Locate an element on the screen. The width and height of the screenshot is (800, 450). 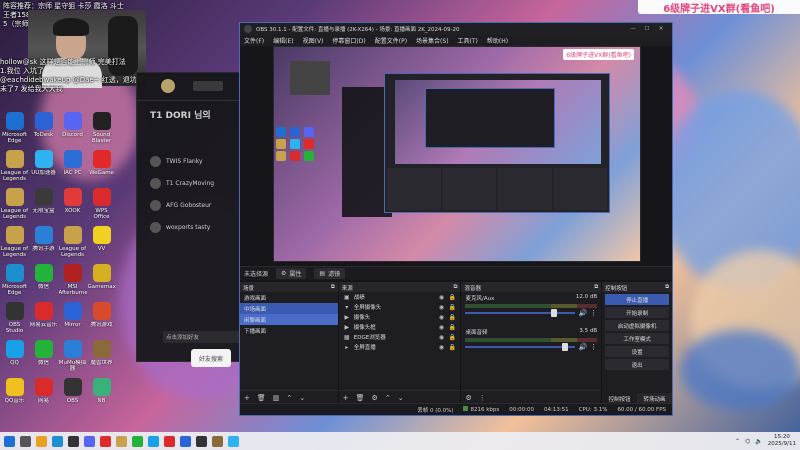
scene-item: 闲聊画面 is located at coordinates (289, 319).